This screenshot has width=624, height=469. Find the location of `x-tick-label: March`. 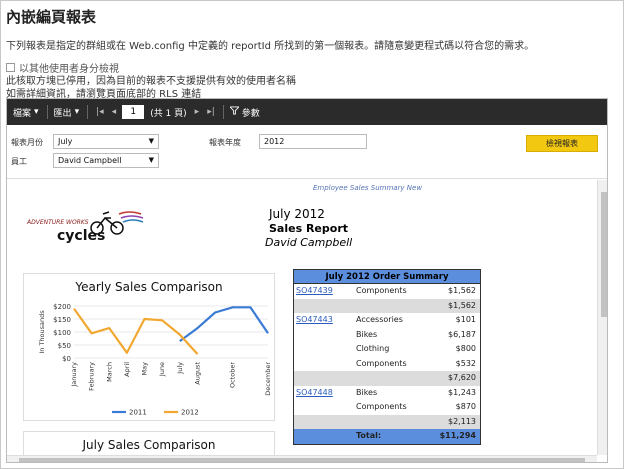

x-tick-label: March is located at coordinates (109, 372).